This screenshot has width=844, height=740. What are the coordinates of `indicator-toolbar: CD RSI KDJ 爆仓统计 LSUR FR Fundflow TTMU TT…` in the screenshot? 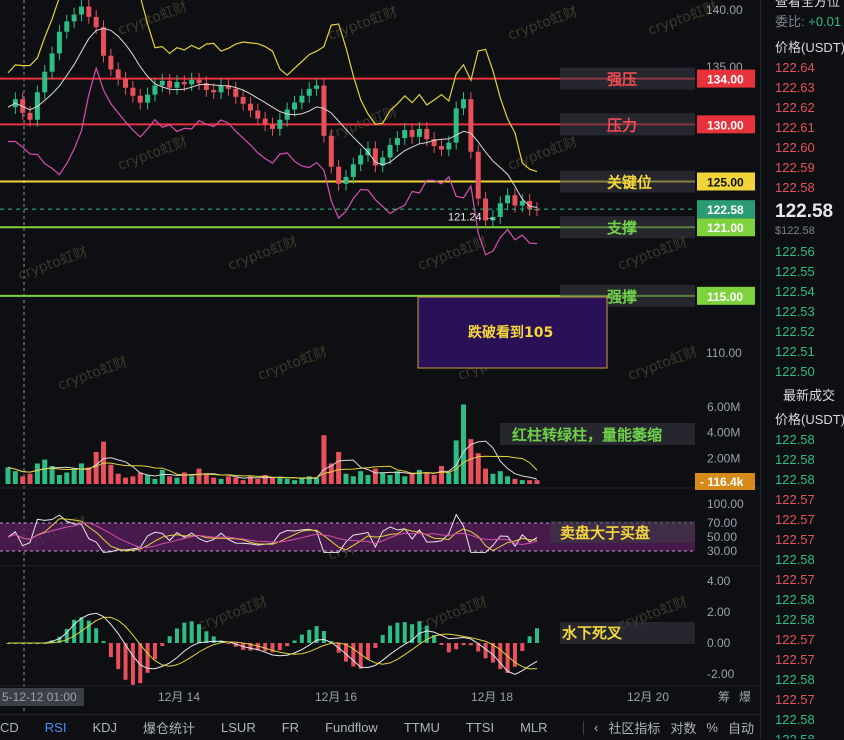 It's located at (380, 727).